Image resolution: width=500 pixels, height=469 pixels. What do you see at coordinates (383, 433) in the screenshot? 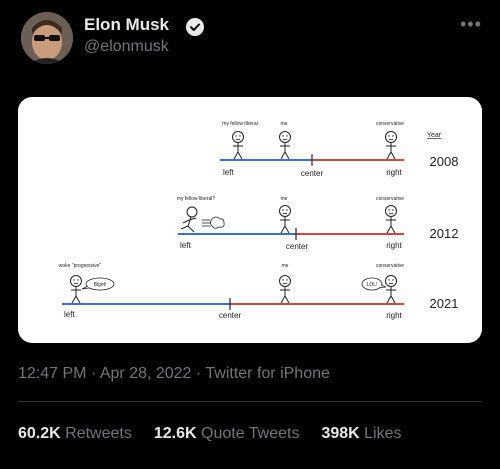
I see `likes-label: Likes` at bounding box center [383, 433].